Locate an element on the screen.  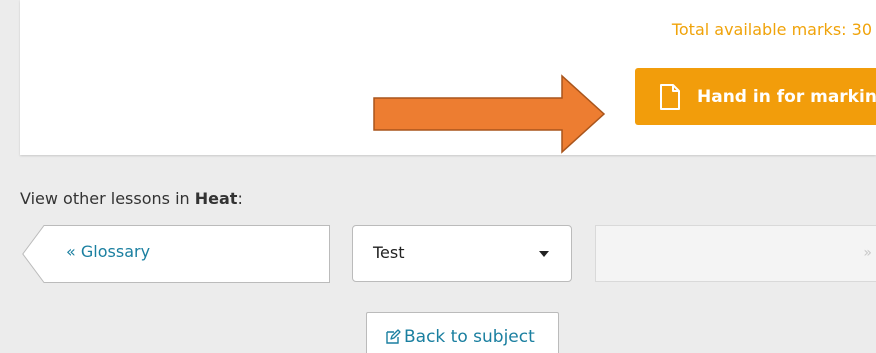
hand-in-for-marking-button: Hand in for marking is located at coordinates (755, 96).